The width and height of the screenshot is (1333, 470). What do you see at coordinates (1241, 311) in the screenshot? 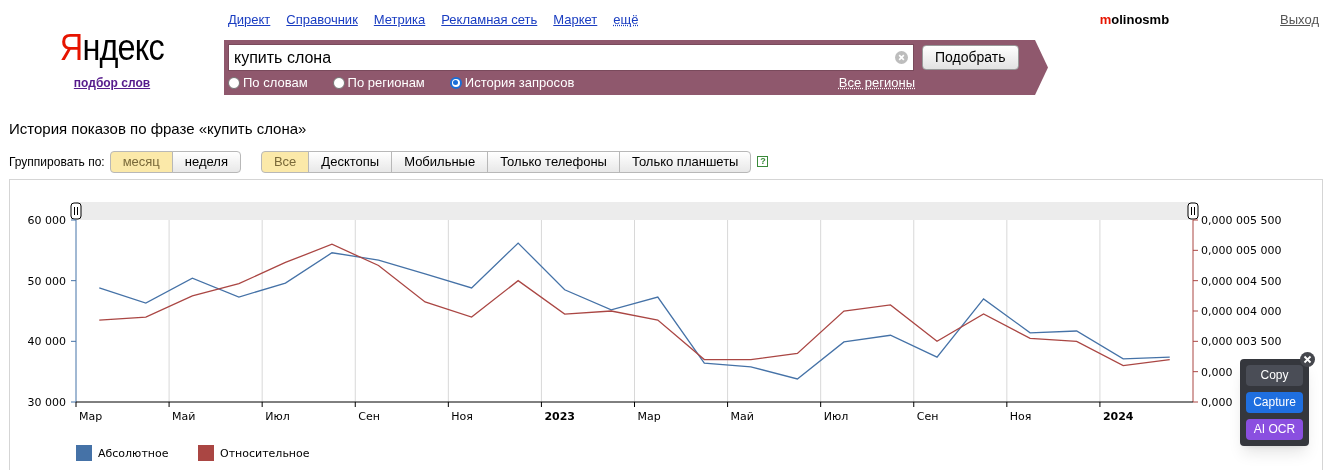
I see `y-tick-label: 0,000 004 000` at bounding box center [1241, 311].